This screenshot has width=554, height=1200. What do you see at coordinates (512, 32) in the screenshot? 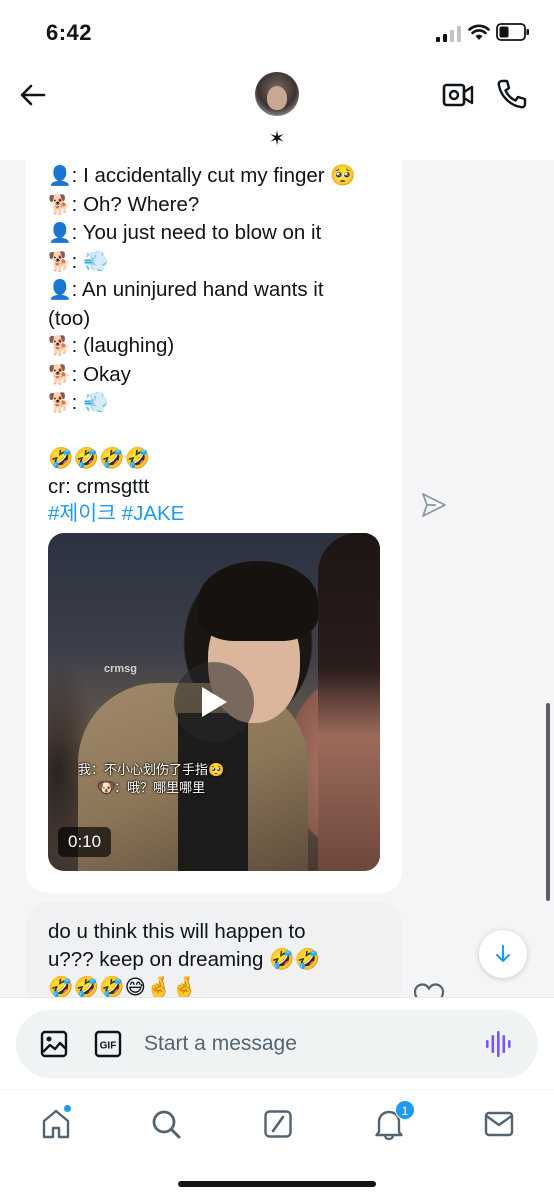
I see `battery-icon` at bounding box center [512, 32].